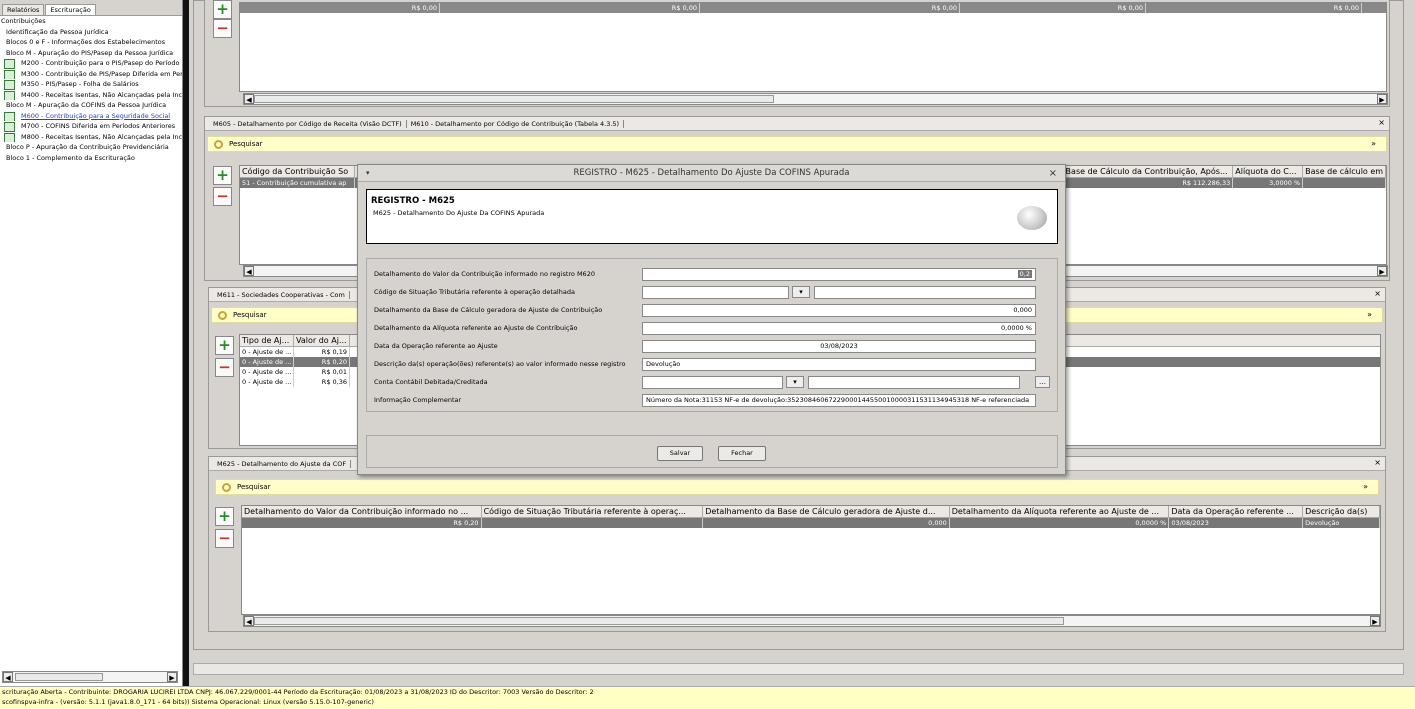 Image resolution: width=1415 pixels, height=709 pixels. Describe the element at coordinates (222, 315) in the screenshot. I see `search-icon` at that location.